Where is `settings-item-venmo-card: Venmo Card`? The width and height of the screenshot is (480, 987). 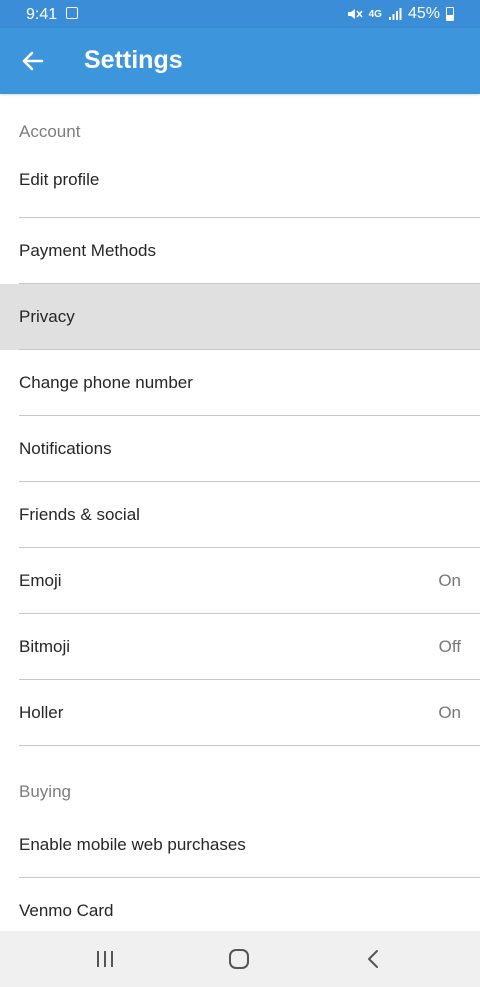
settings-item-venmo-card: Venmo Card is located at coordinates (240, 904).